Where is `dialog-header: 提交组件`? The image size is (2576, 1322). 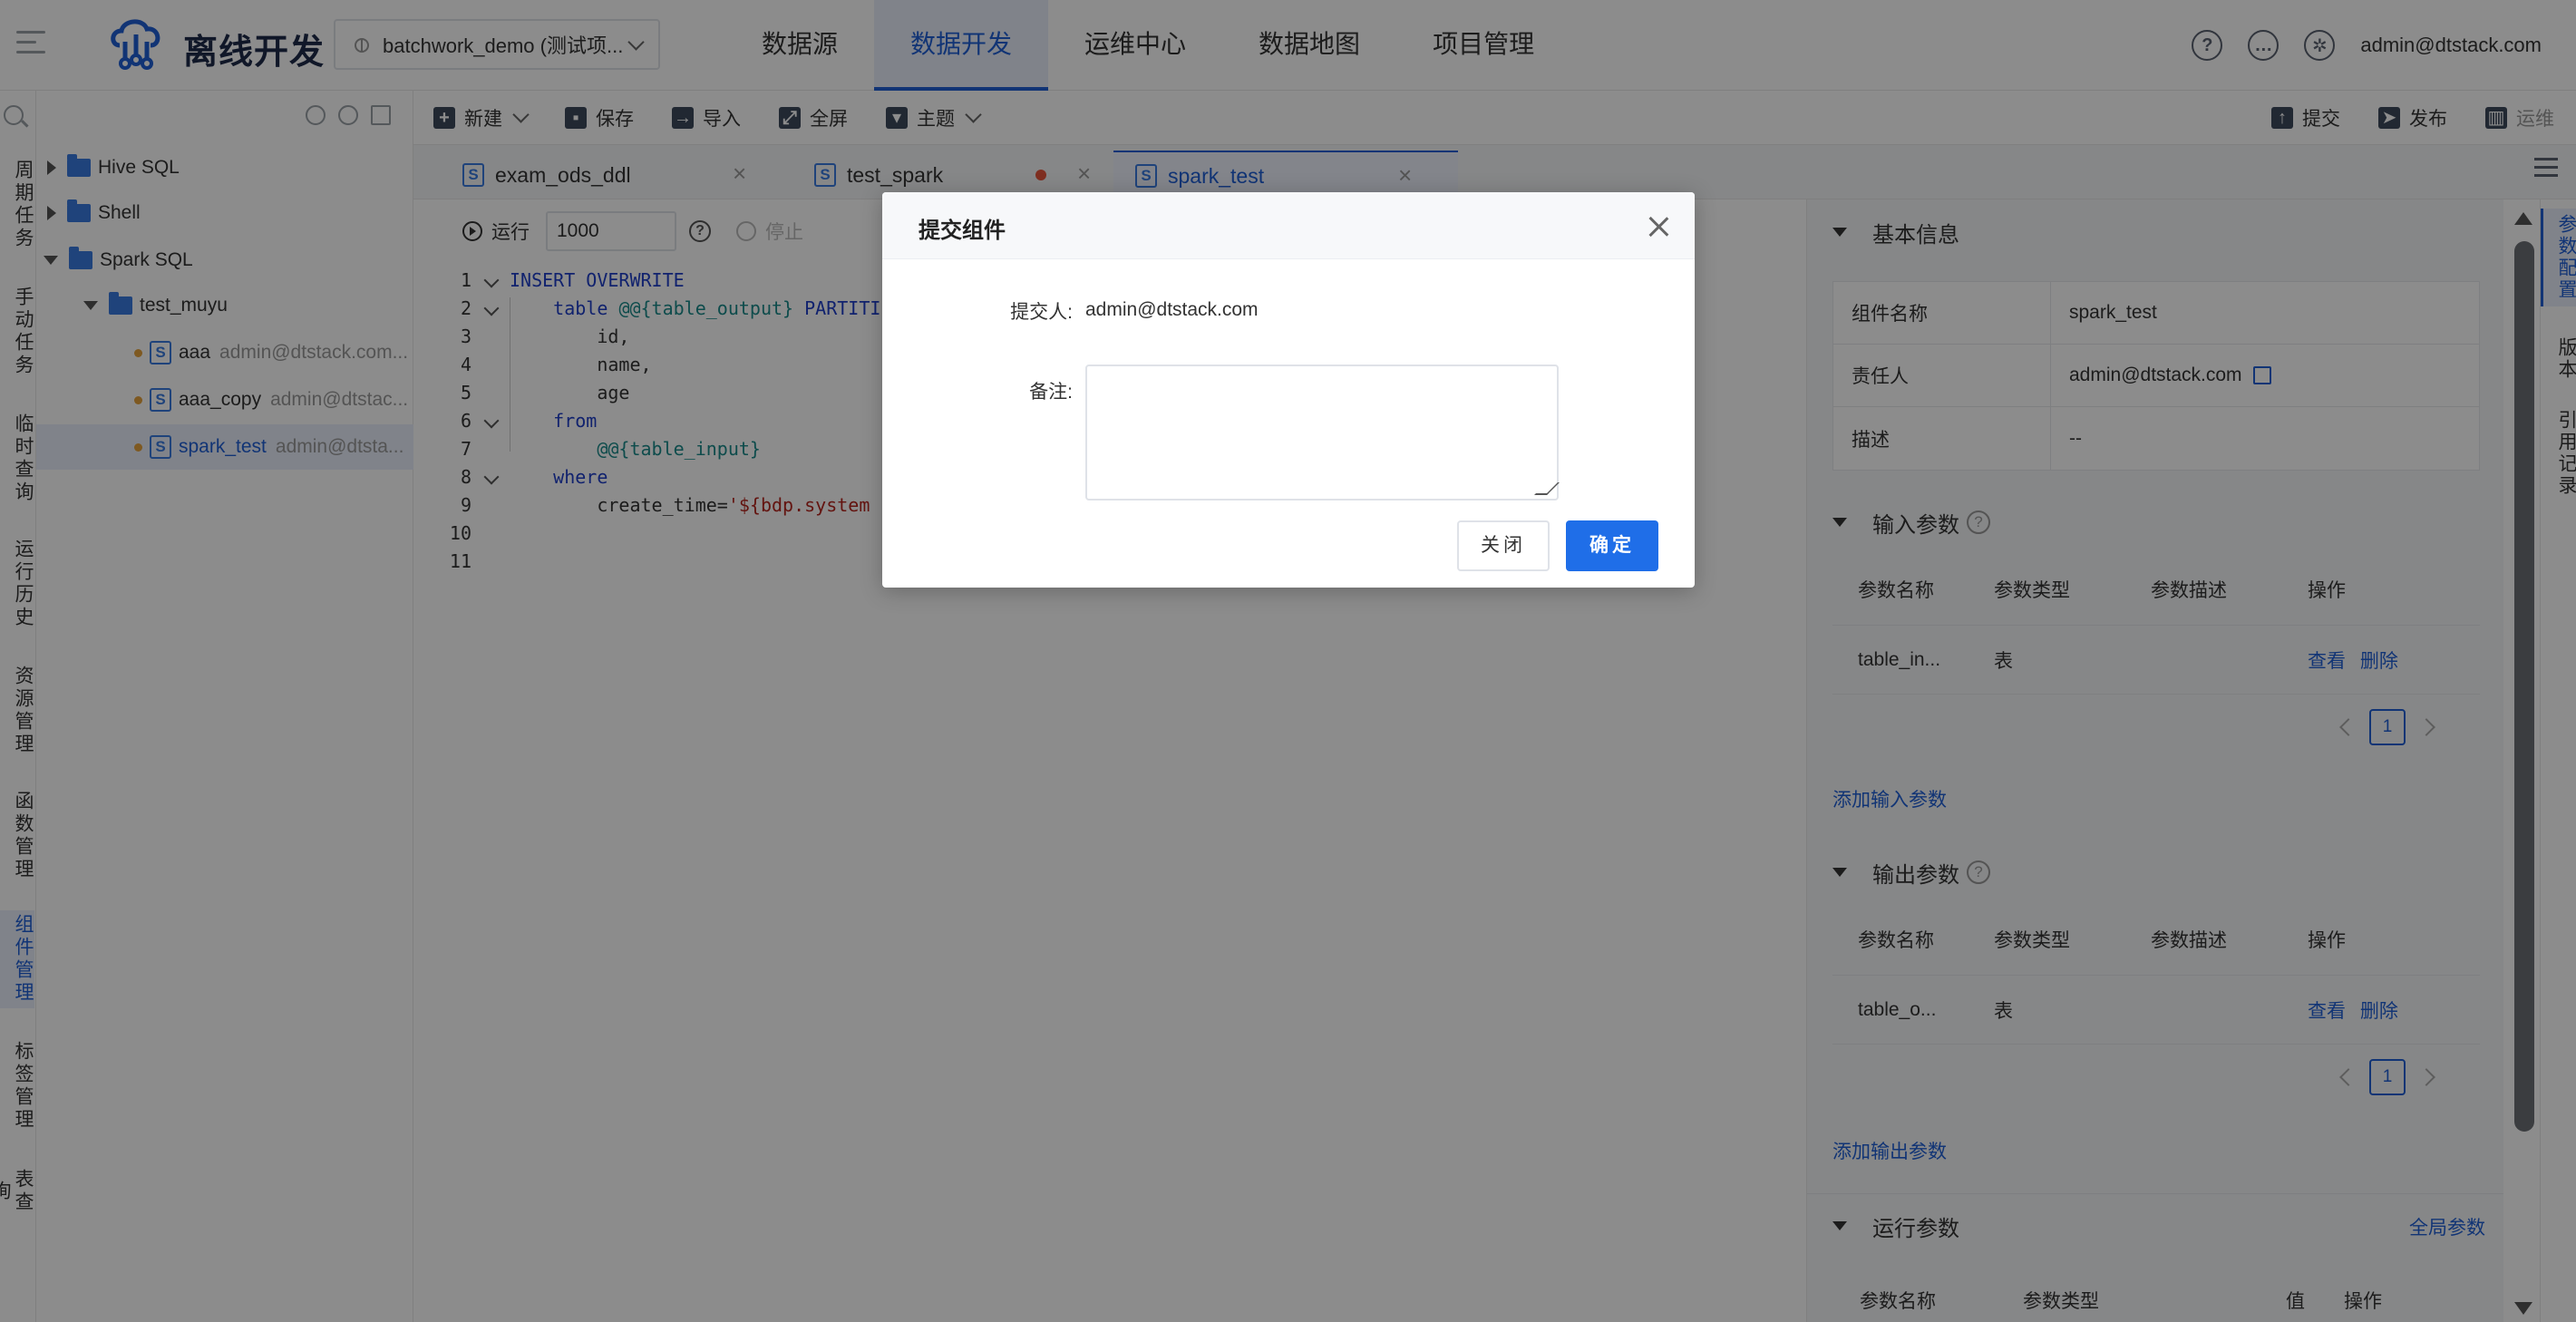
dialog-header: 提交组件 is located at coordinates (1288, 225).